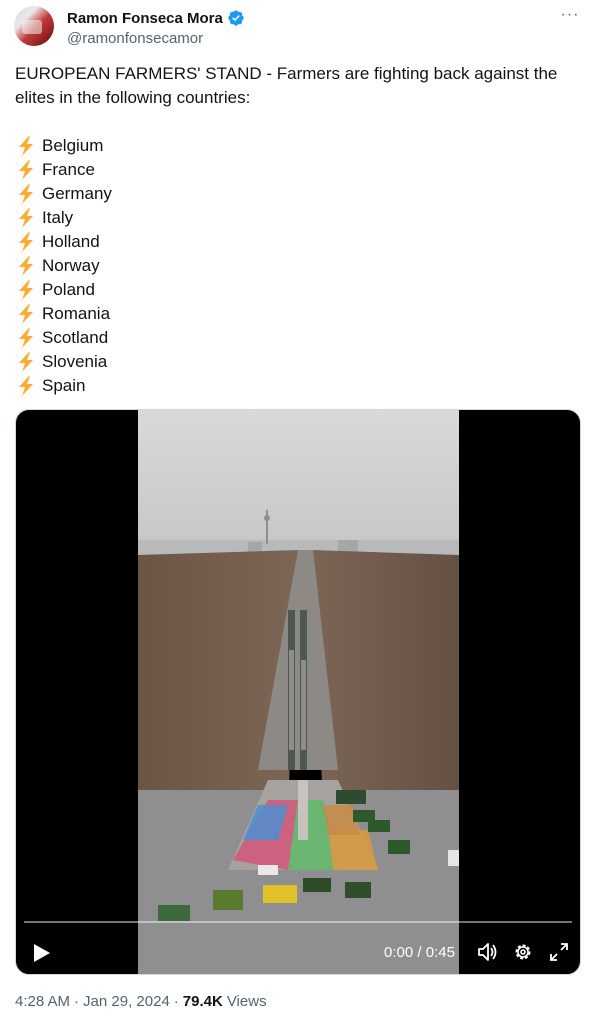  What do you see at coordinates (77, 193) in the screenshot?
I see `country-name: Germany` at bounding box center [77, 193].